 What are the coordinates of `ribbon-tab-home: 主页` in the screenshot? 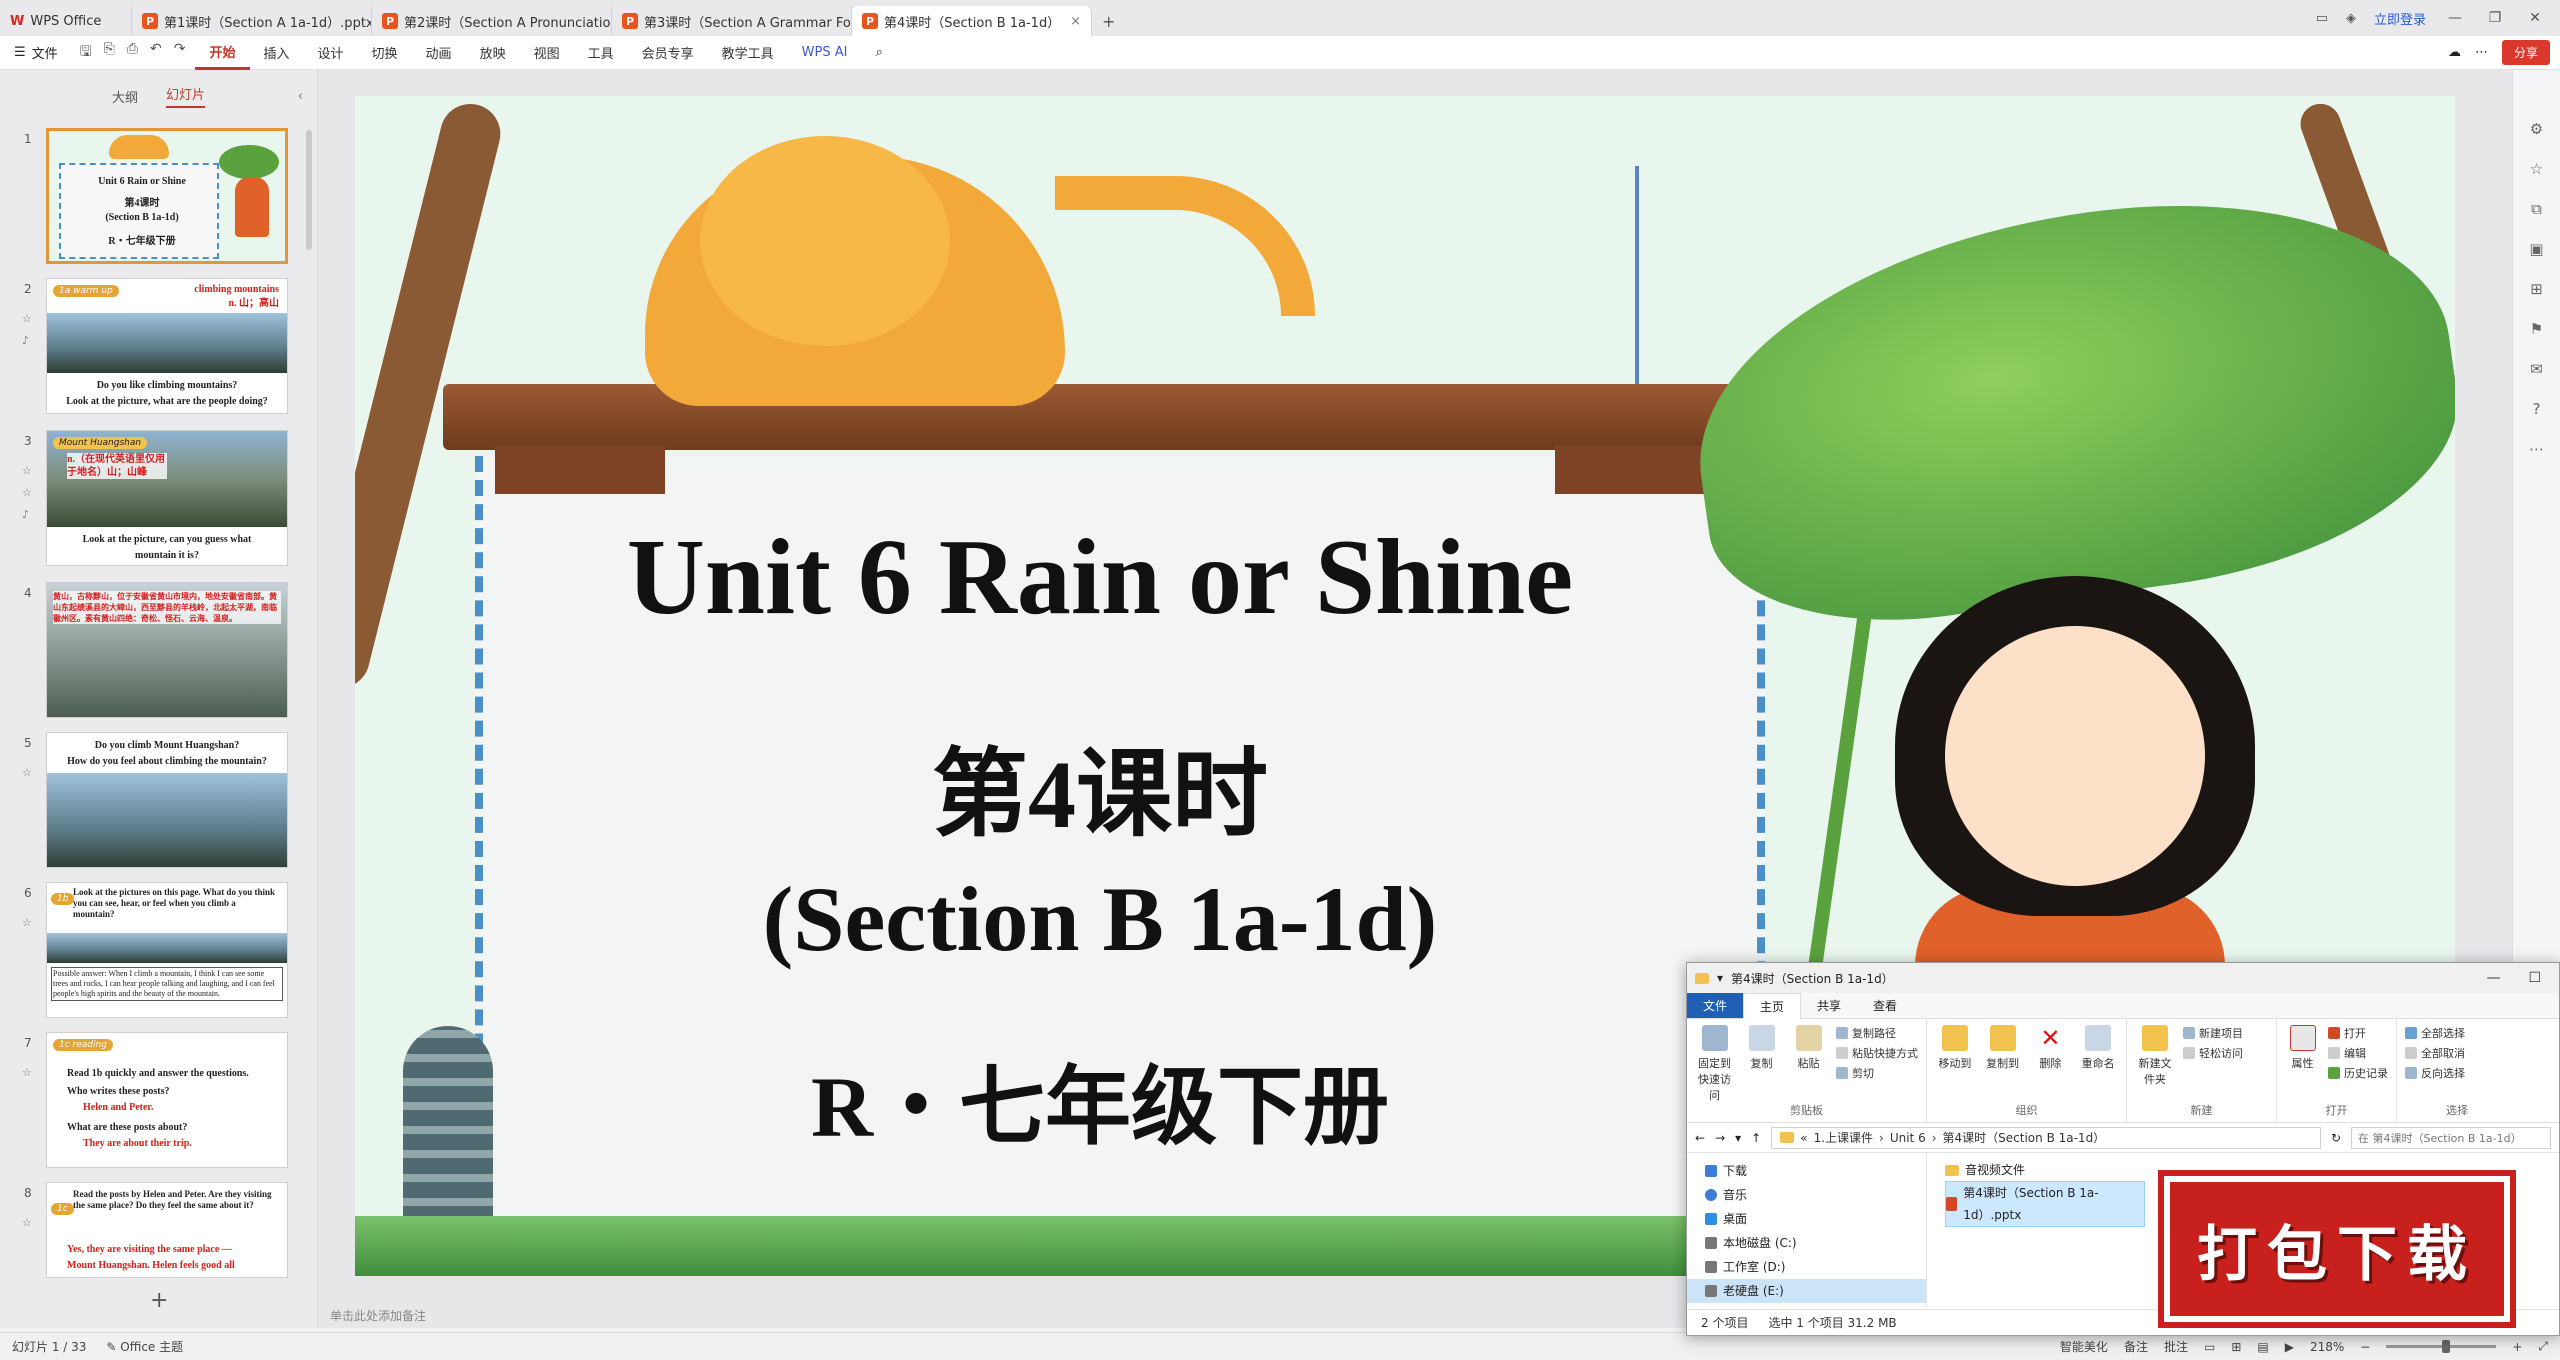 It's located at (1772, 1005).